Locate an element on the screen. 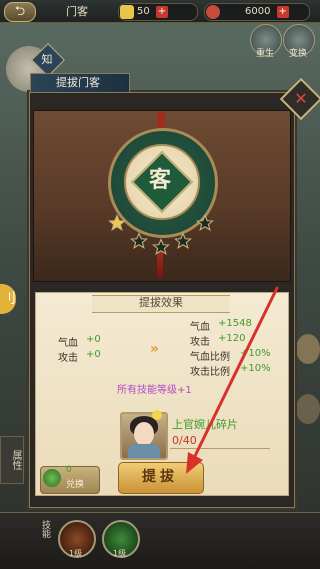  annotation-arrow-icon is located at coordinates (232, 380).